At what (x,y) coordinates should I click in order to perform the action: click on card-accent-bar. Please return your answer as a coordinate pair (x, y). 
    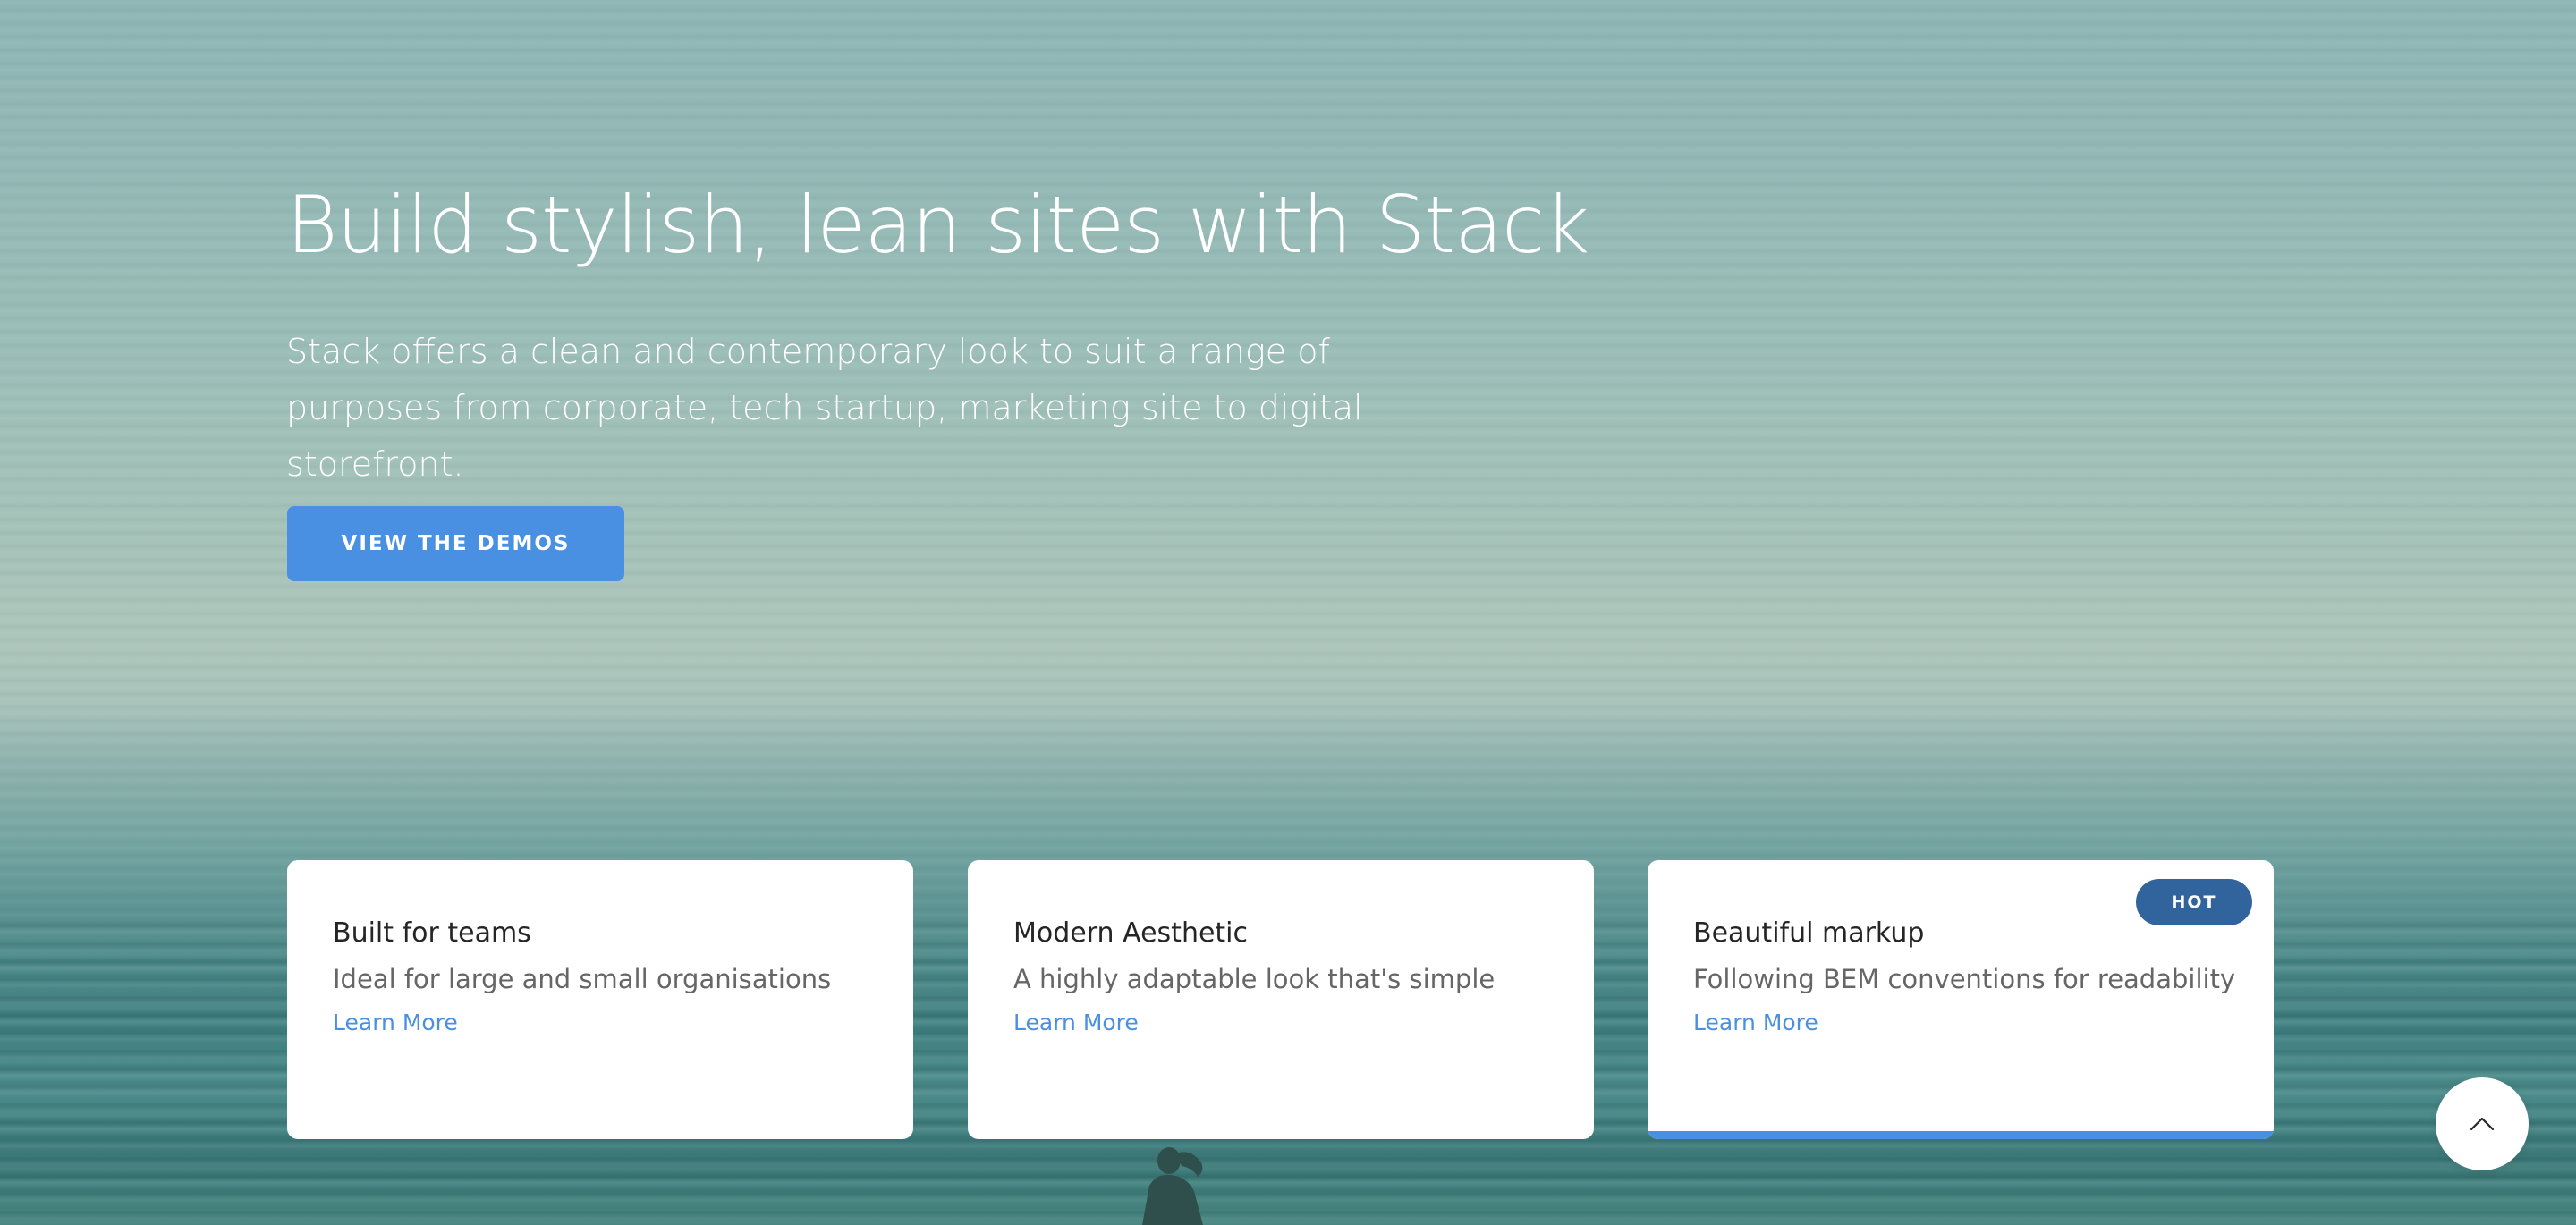
    Looking at the image, I should click on (1961, 1135).